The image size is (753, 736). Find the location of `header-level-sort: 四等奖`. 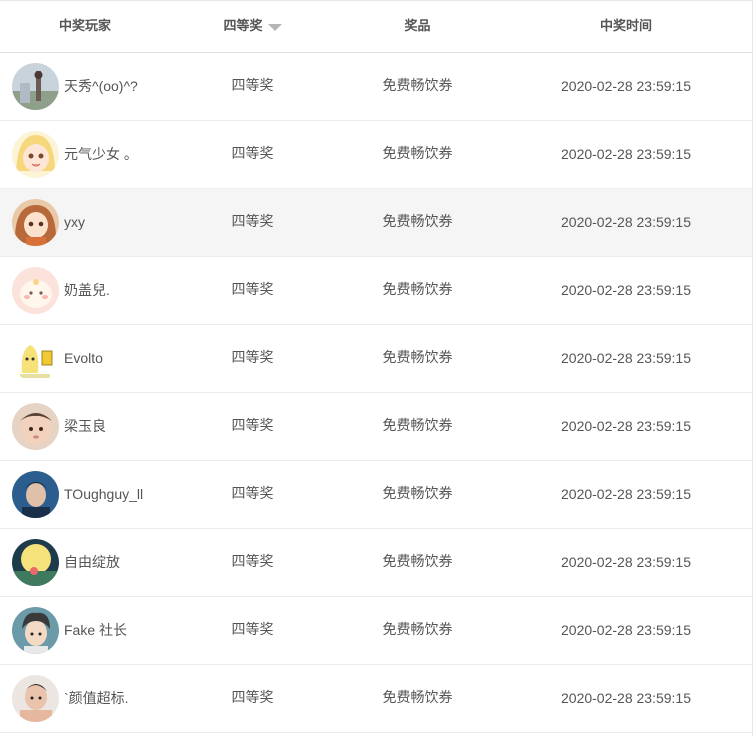

header-level-sort: 四等奖 is located at coordinates (252, 26).